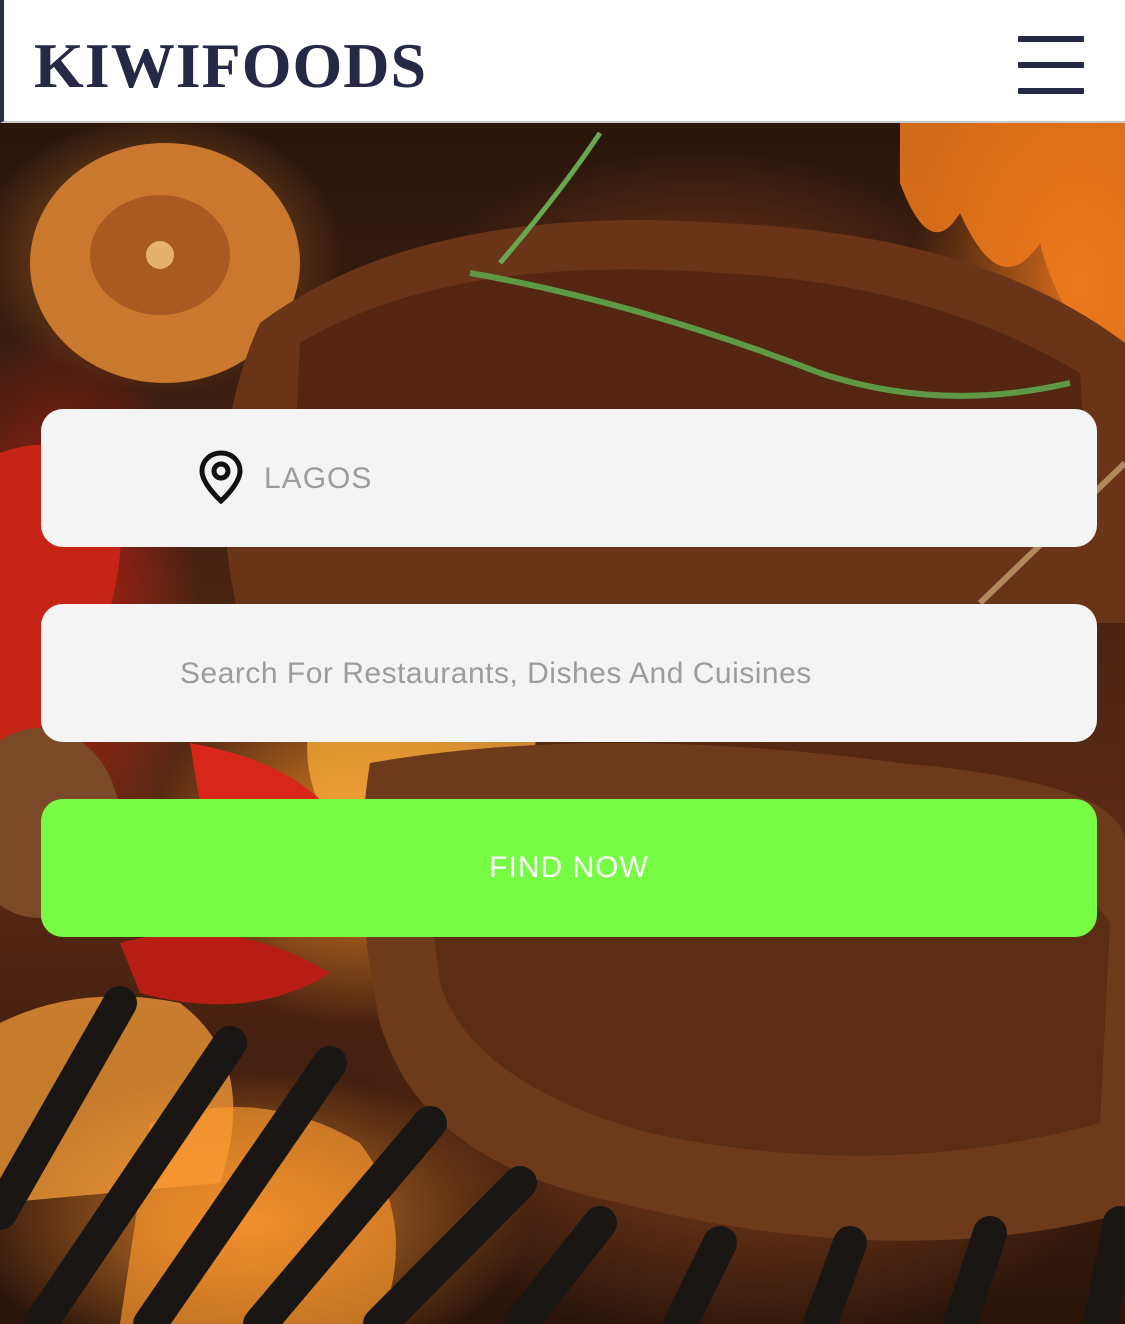  I want to click on location-placeholder: LAGOS, so click(318, 479).